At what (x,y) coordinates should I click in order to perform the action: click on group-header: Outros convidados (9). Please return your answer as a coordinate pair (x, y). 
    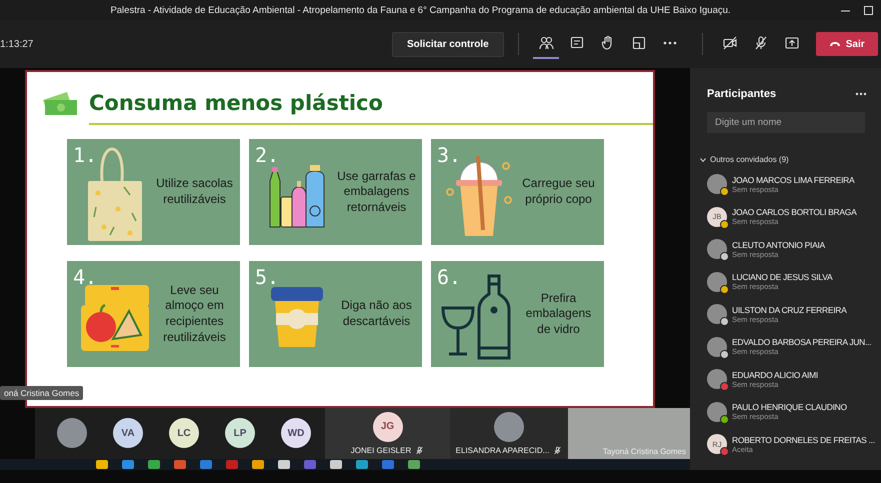
    Looking at the image, I should click on (744, 159).